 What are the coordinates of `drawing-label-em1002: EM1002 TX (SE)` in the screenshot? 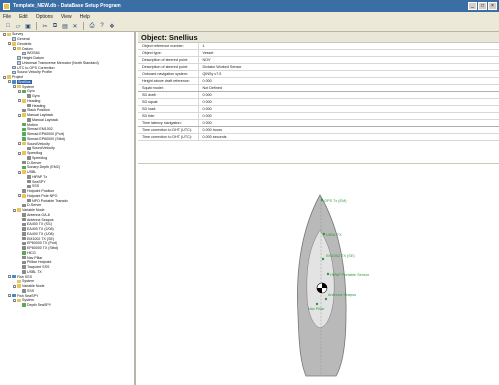 It's located at (340, 256).